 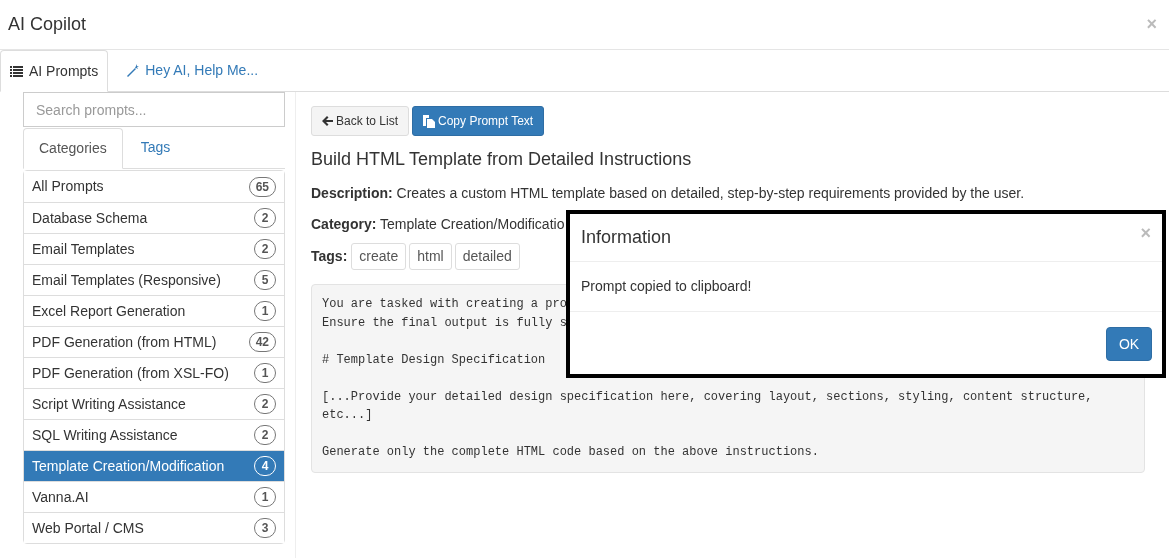 What do you see at coordinates (155, 147) in the screenshot?
I see `filter-tab: Tags` at bounding box center [155, 147].